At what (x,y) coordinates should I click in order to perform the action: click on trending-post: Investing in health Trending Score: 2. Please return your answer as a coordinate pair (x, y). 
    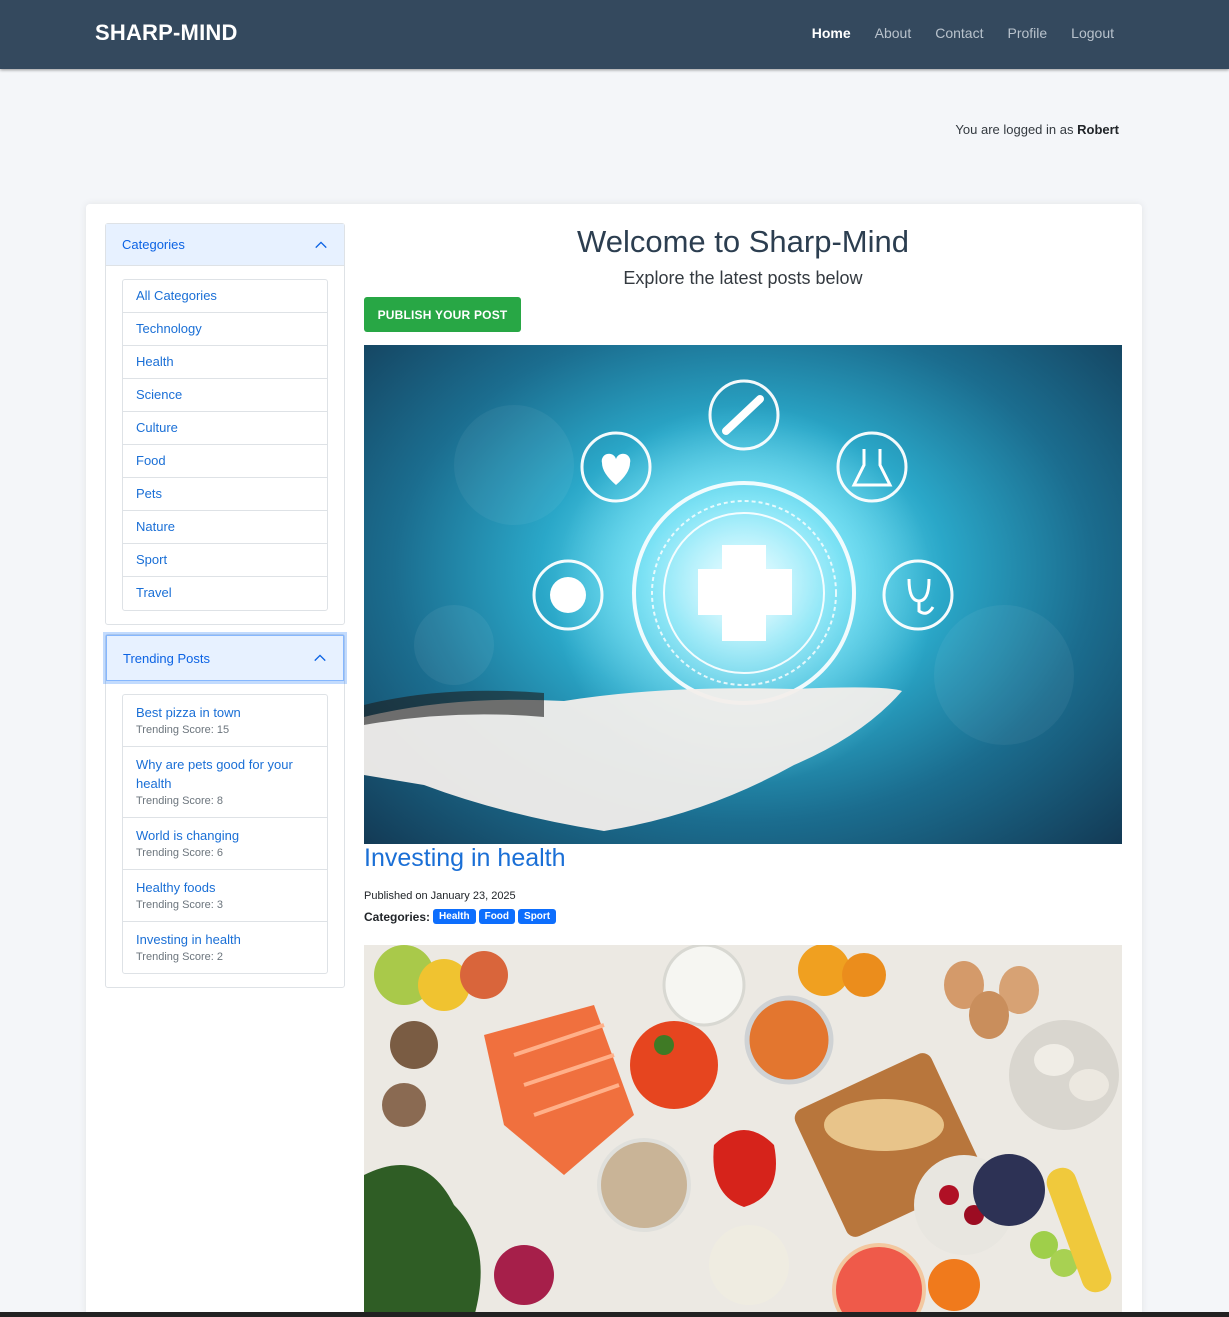
    Looking at the image, I should click on (225, 947).